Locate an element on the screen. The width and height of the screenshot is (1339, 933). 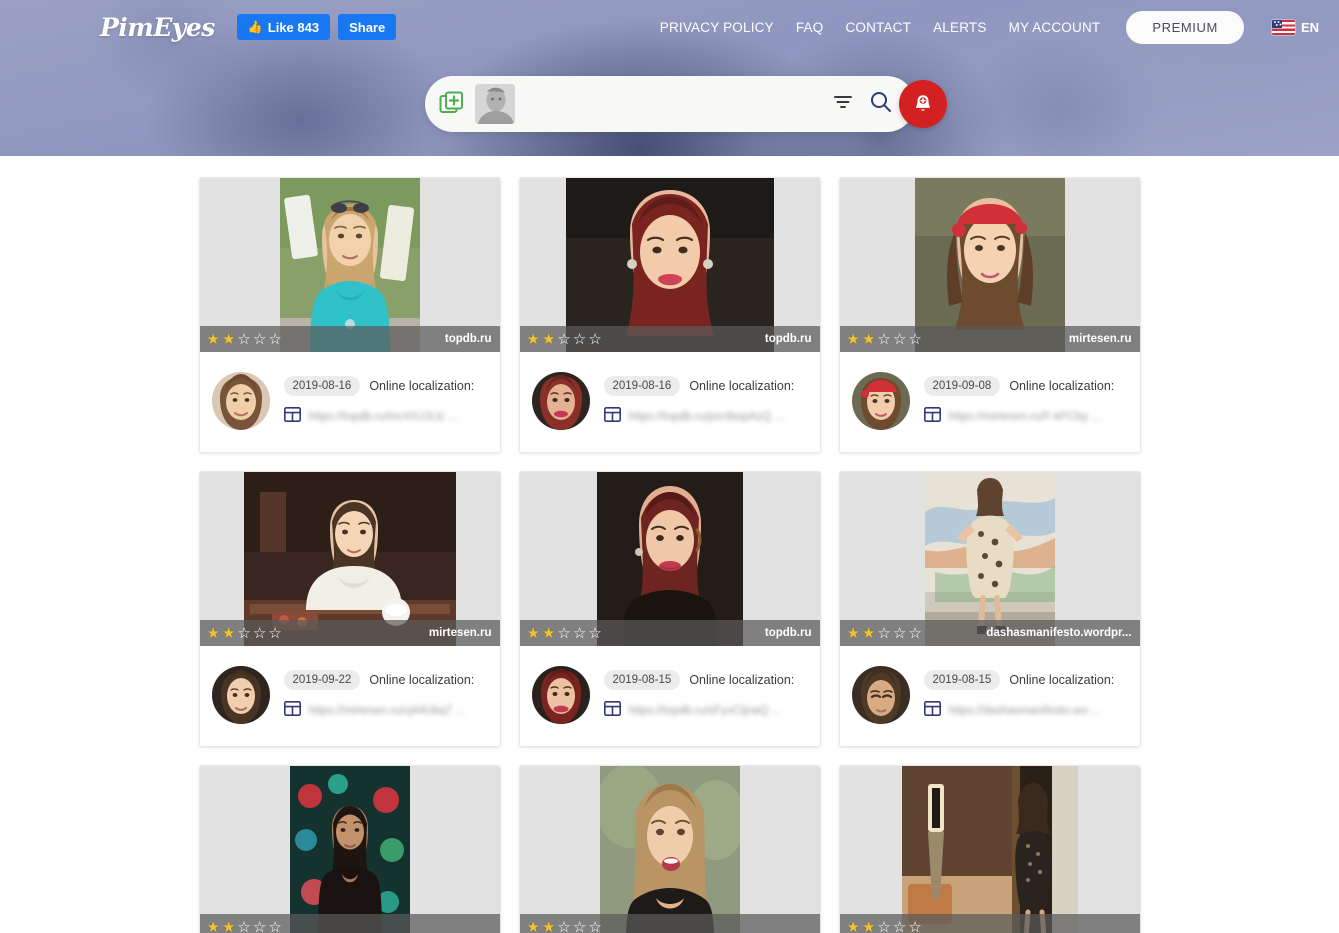
pimeyes-logo: PimEyes is located at coordinates (157, 27).